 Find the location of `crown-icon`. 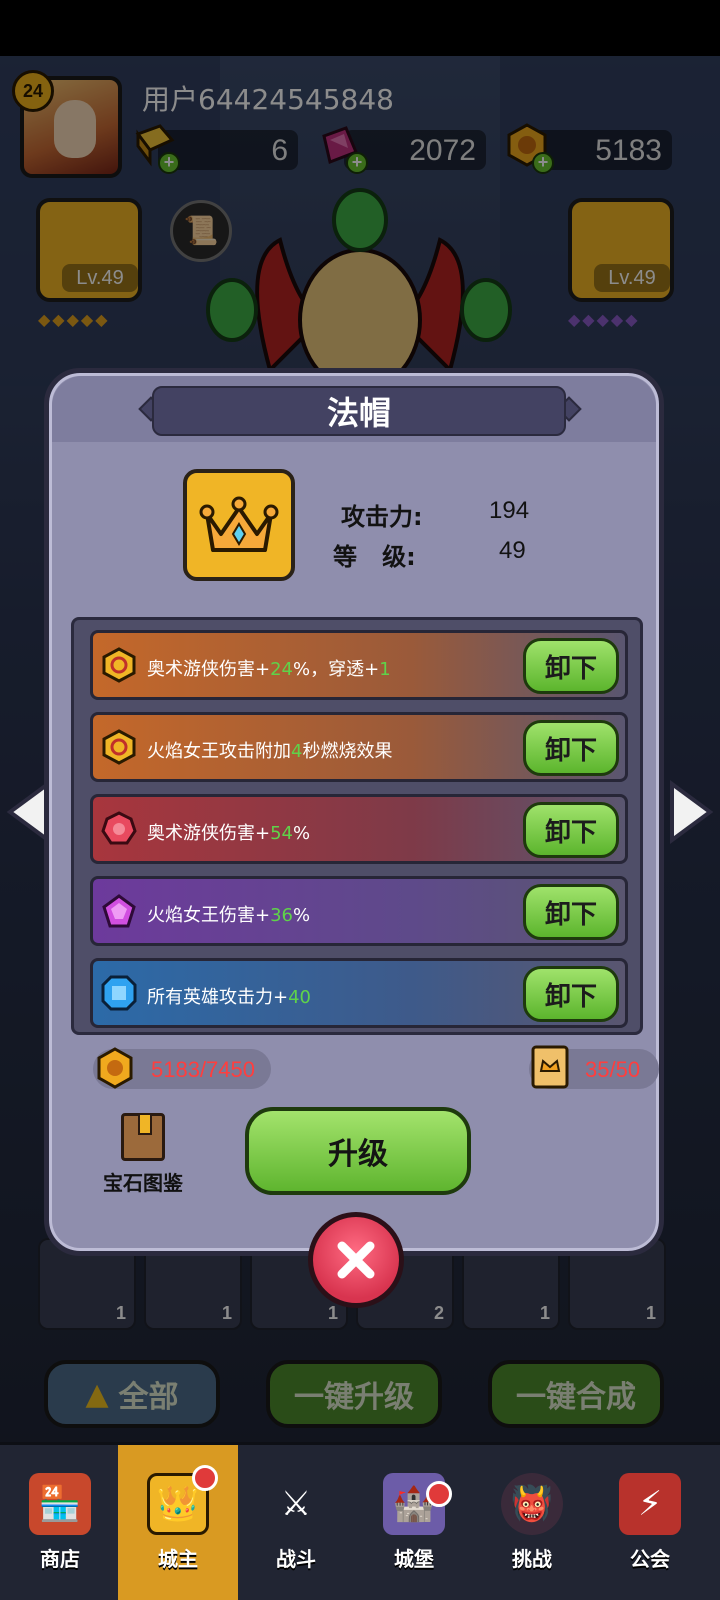

crown-icon is located at coordinates (239, 524).